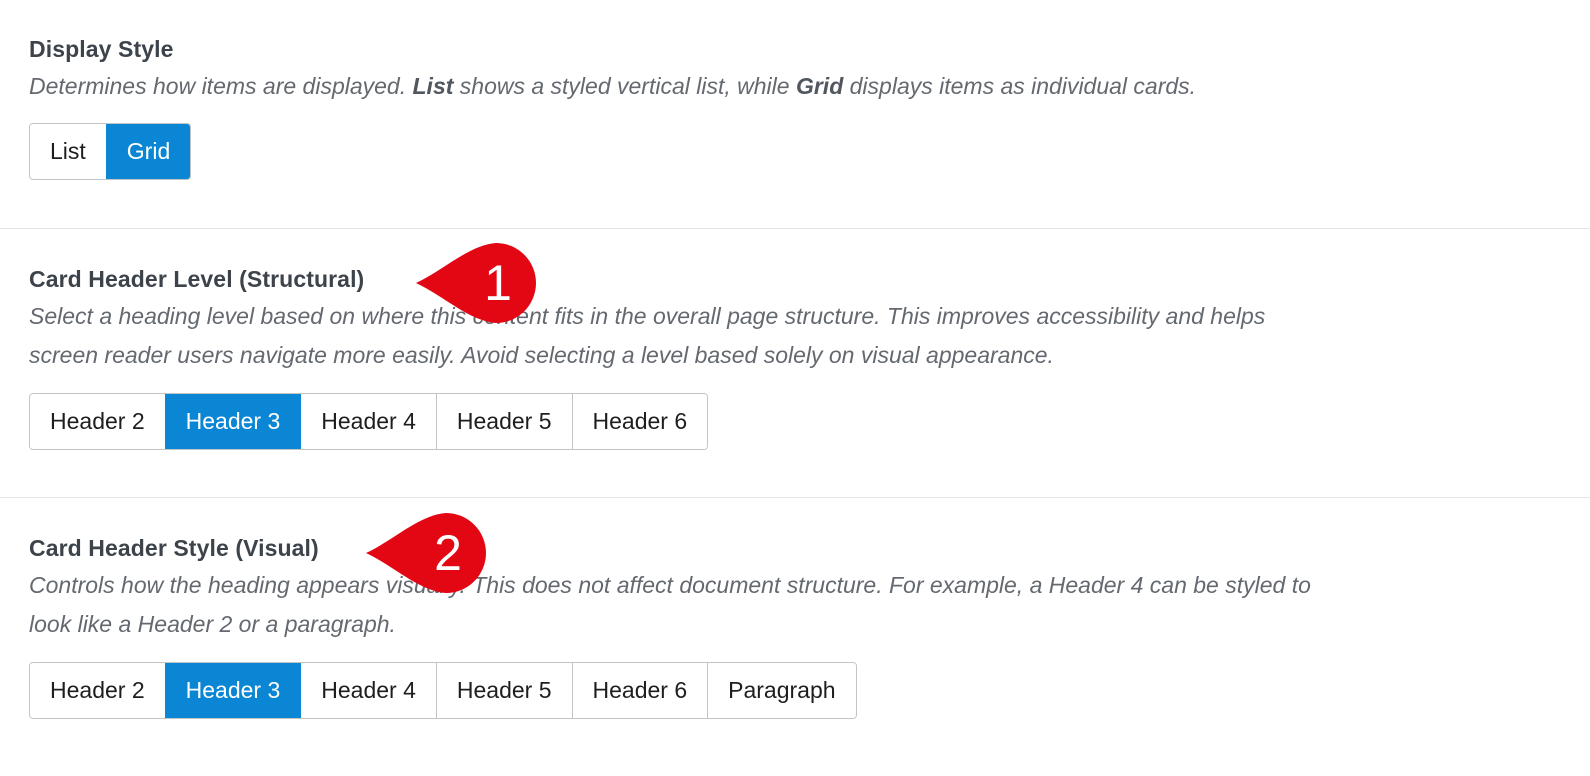 The width and height of the screenshot is (1590, 776). What do you see at coordinates (478, 283) in the screenshot?
I see `callout-marker-1: 1` at bounding box center [478, 283].